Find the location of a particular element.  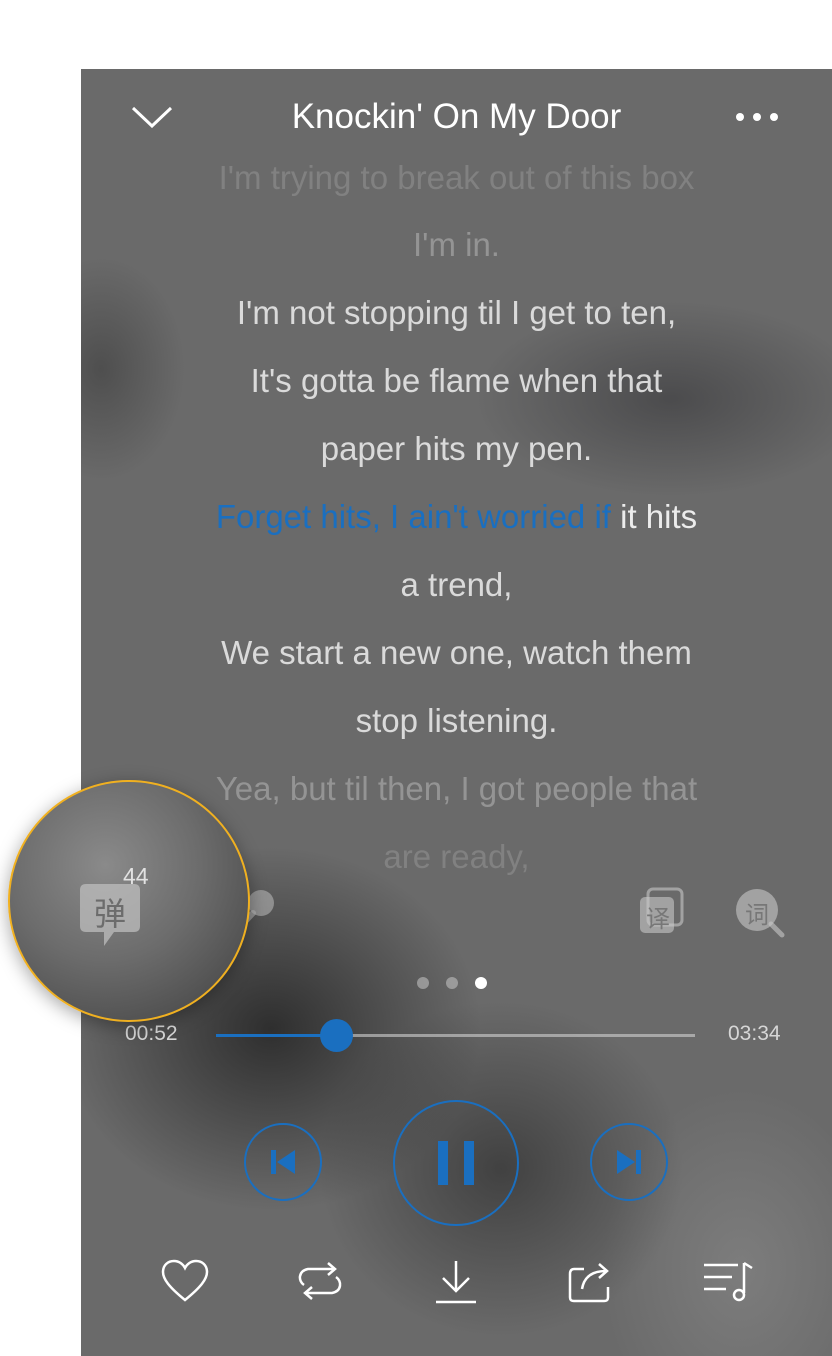

danmu-label: 弹 is located at coordinates (109, 914).